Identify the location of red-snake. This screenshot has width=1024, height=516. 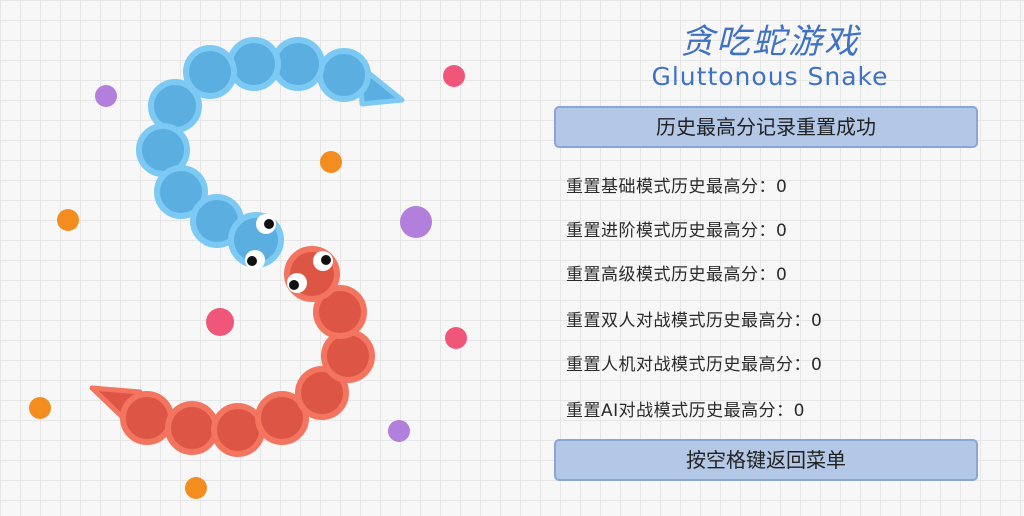
(232, 351).